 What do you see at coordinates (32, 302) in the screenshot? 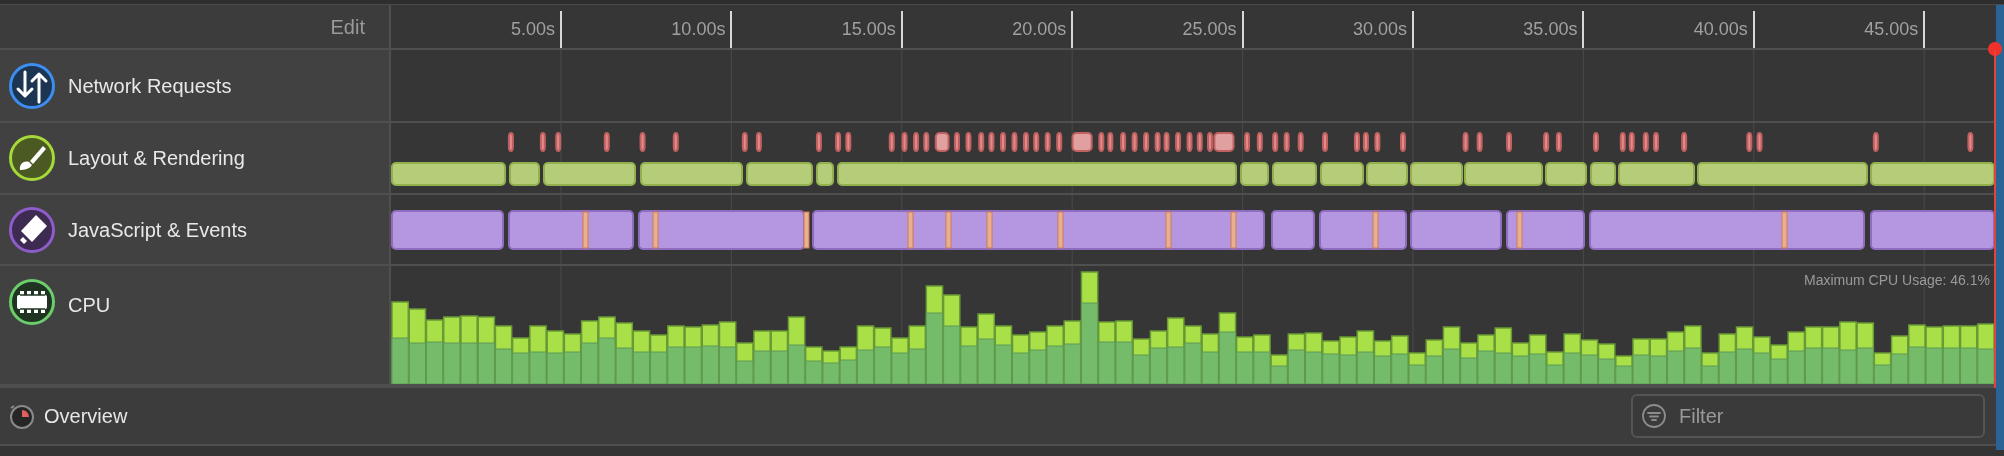
I see `chip-icon` at bounding box center [32, 302].